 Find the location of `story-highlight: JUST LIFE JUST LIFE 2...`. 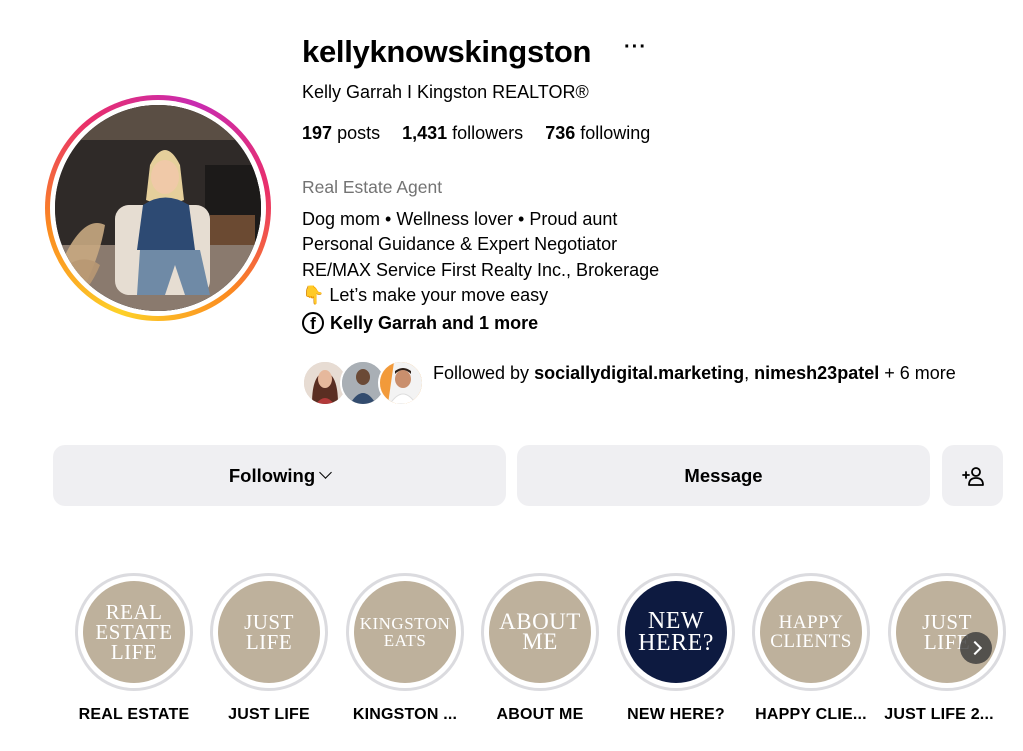

story-highlight: JUST LIFE JUST LIFE 2... is located at coordinates (945, 648).